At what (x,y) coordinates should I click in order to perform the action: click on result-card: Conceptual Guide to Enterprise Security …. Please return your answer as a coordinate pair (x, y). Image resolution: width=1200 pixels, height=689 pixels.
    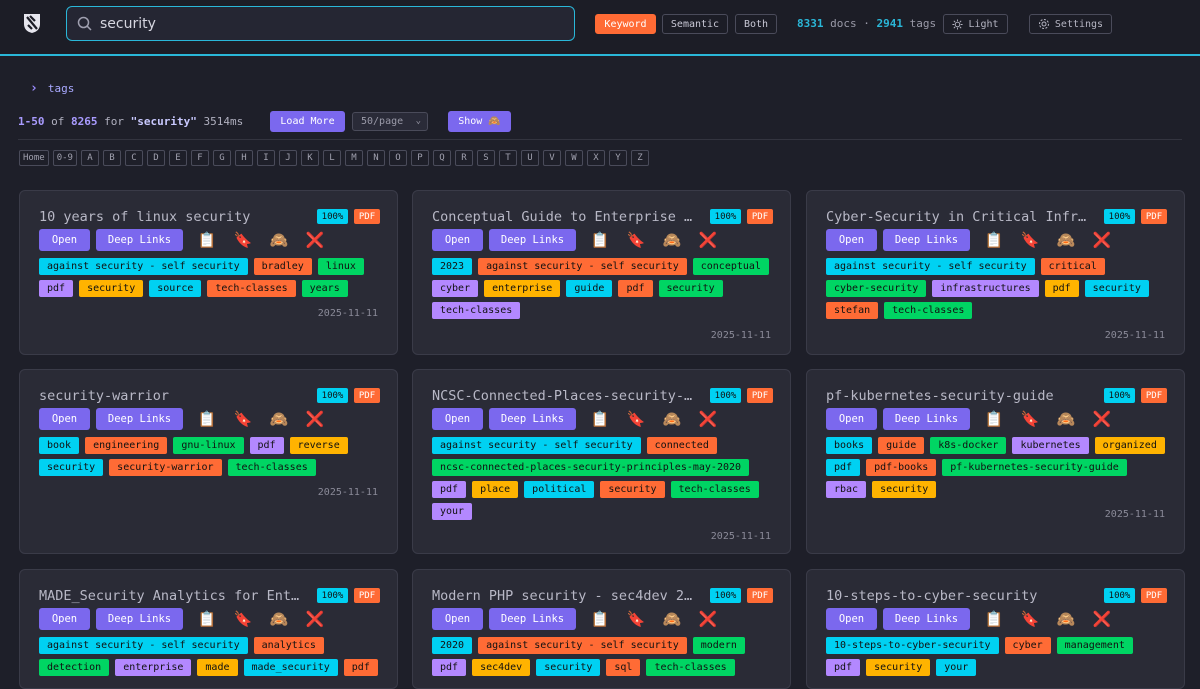
    Looking at the image, I should click on (601, 272).